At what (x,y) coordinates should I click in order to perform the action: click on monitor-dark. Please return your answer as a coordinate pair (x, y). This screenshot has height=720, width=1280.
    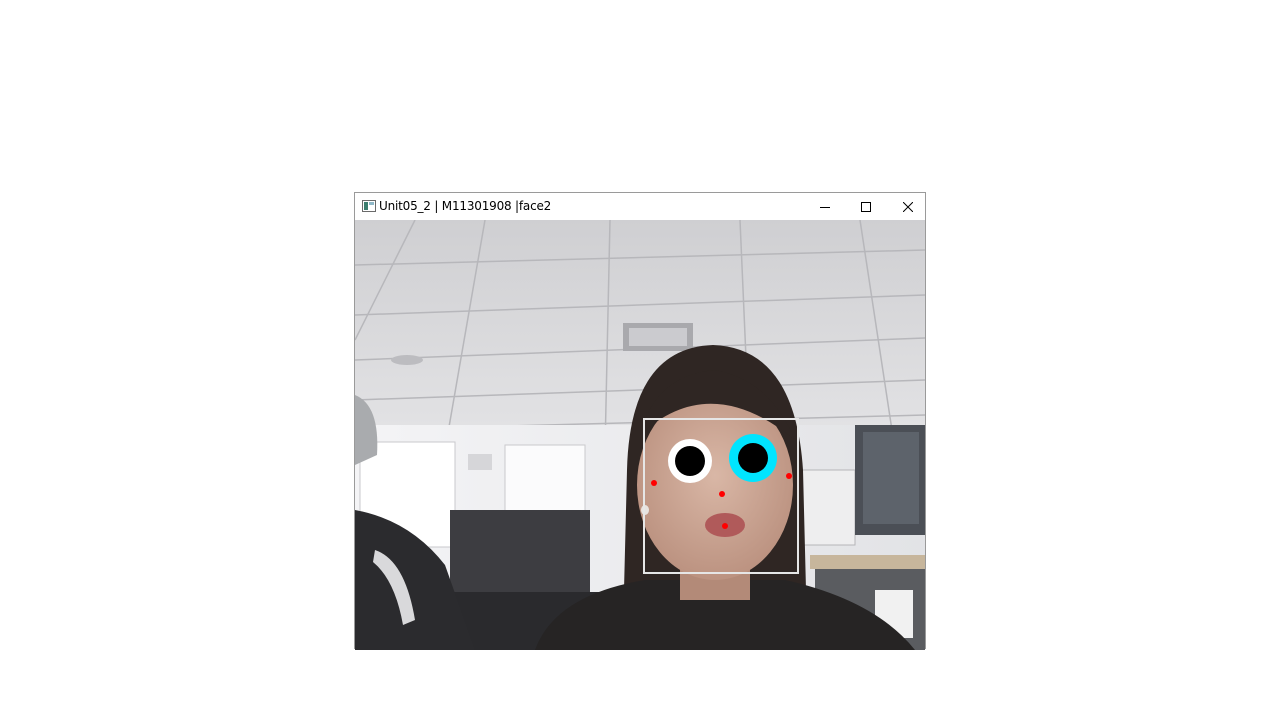
    Looking at the image, I should click on (520, 552).